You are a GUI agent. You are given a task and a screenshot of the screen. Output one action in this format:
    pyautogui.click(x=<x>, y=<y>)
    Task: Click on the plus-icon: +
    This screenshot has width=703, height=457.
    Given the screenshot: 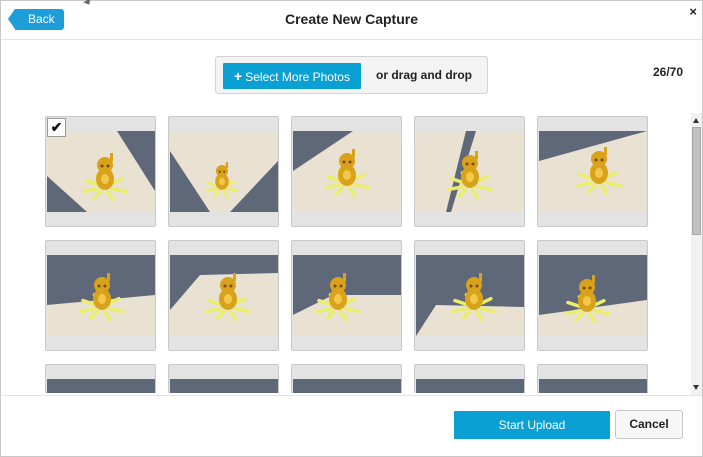 What is the action you would take?
    pyautogui.click(x=238, y=76)
    